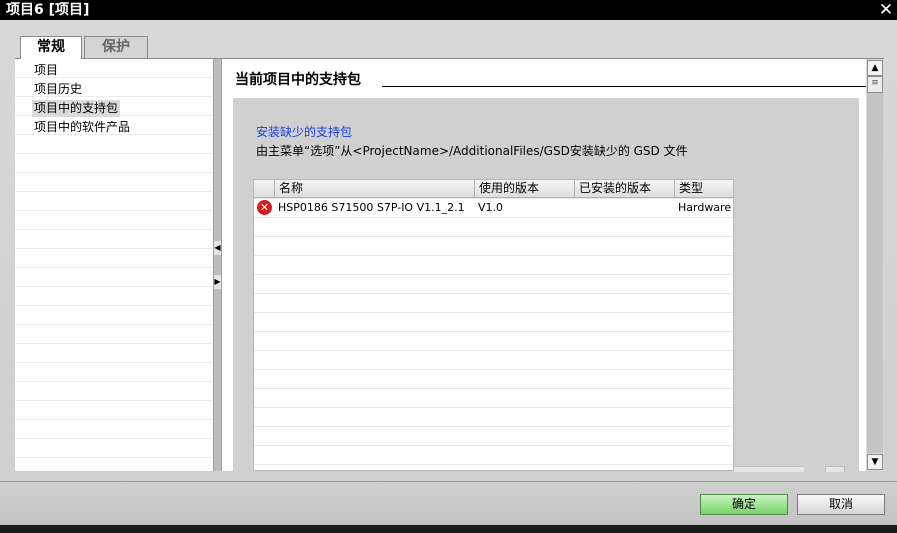 This screenshot has height=533, width=897. I want to click on tab-protection: 保护, so click(116, 47).